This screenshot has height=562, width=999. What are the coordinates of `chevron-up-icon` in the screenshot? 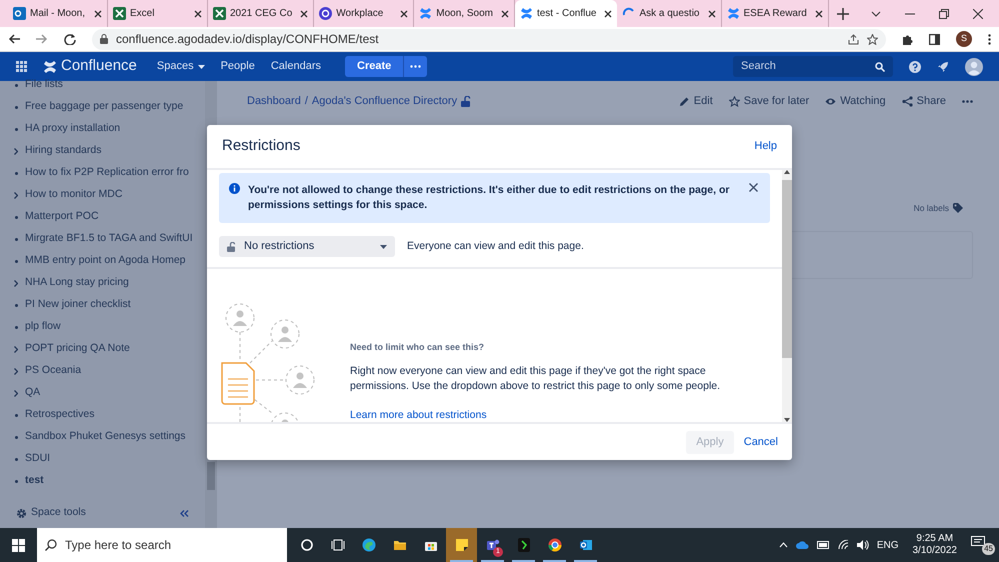 It's located at (783, 545).